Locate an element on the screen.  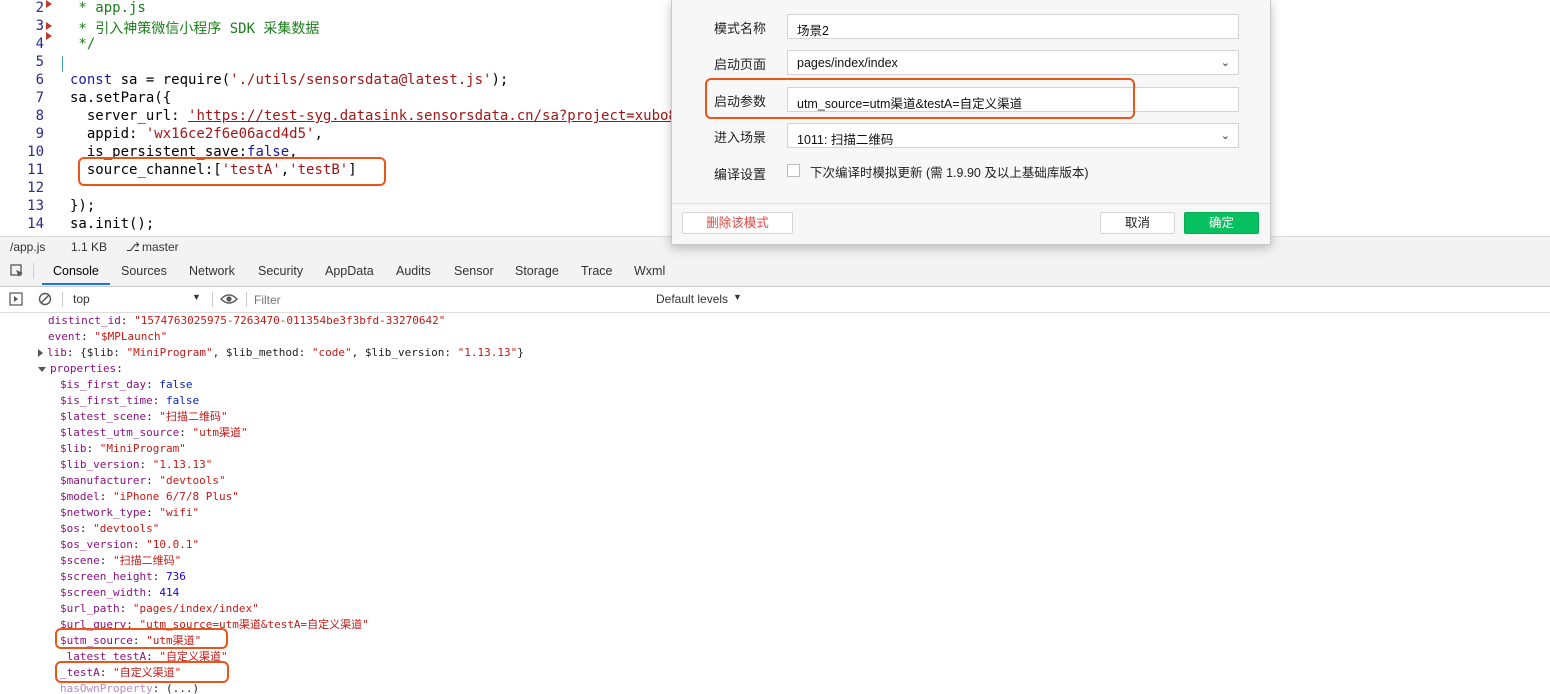
cancel-button: 取消 is located at coordinates (1137, 223).